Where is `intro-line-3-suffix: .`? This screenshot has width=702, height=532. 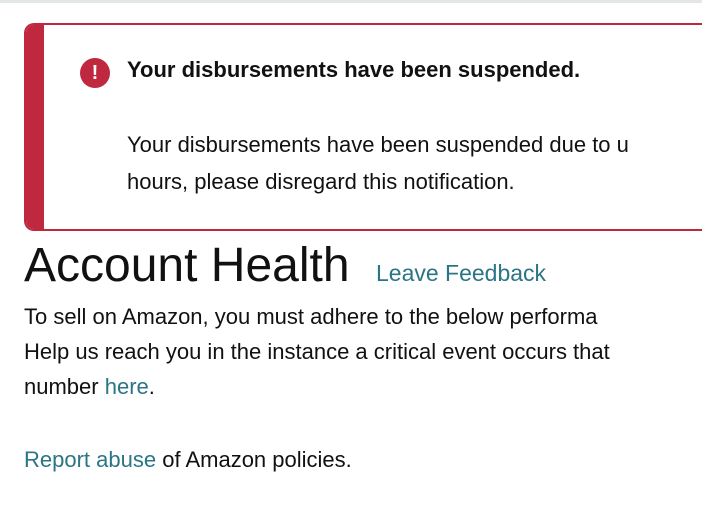 intro-line-3-suffix: . is located at coordinates (151, 386).